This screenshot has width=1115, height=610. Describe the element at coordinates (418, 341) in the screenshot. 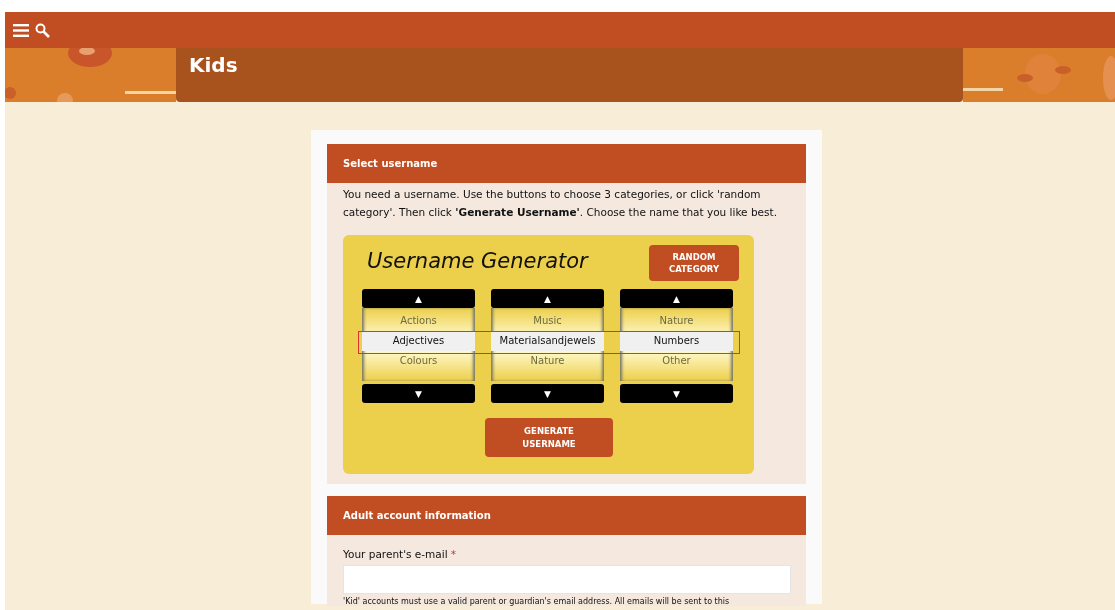

I see `category-option: Adjectives` at that location.